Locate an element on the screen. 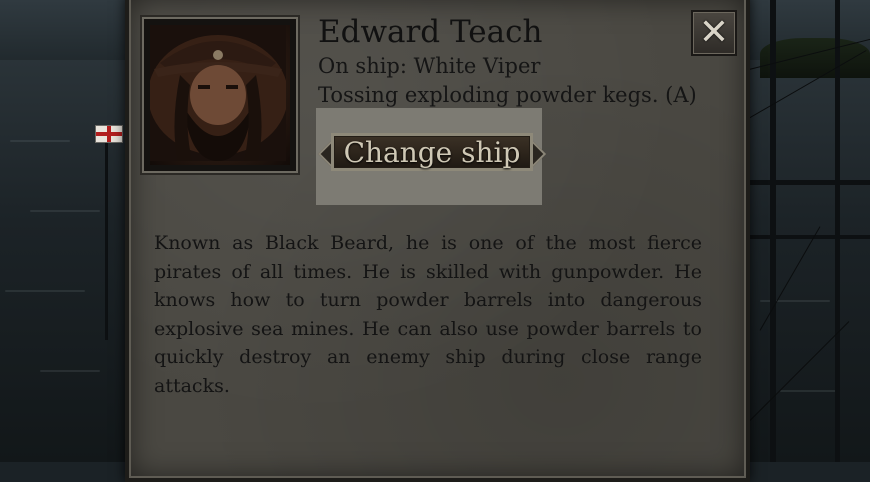  close-button: ✕ is located at coordinates (714, 33).